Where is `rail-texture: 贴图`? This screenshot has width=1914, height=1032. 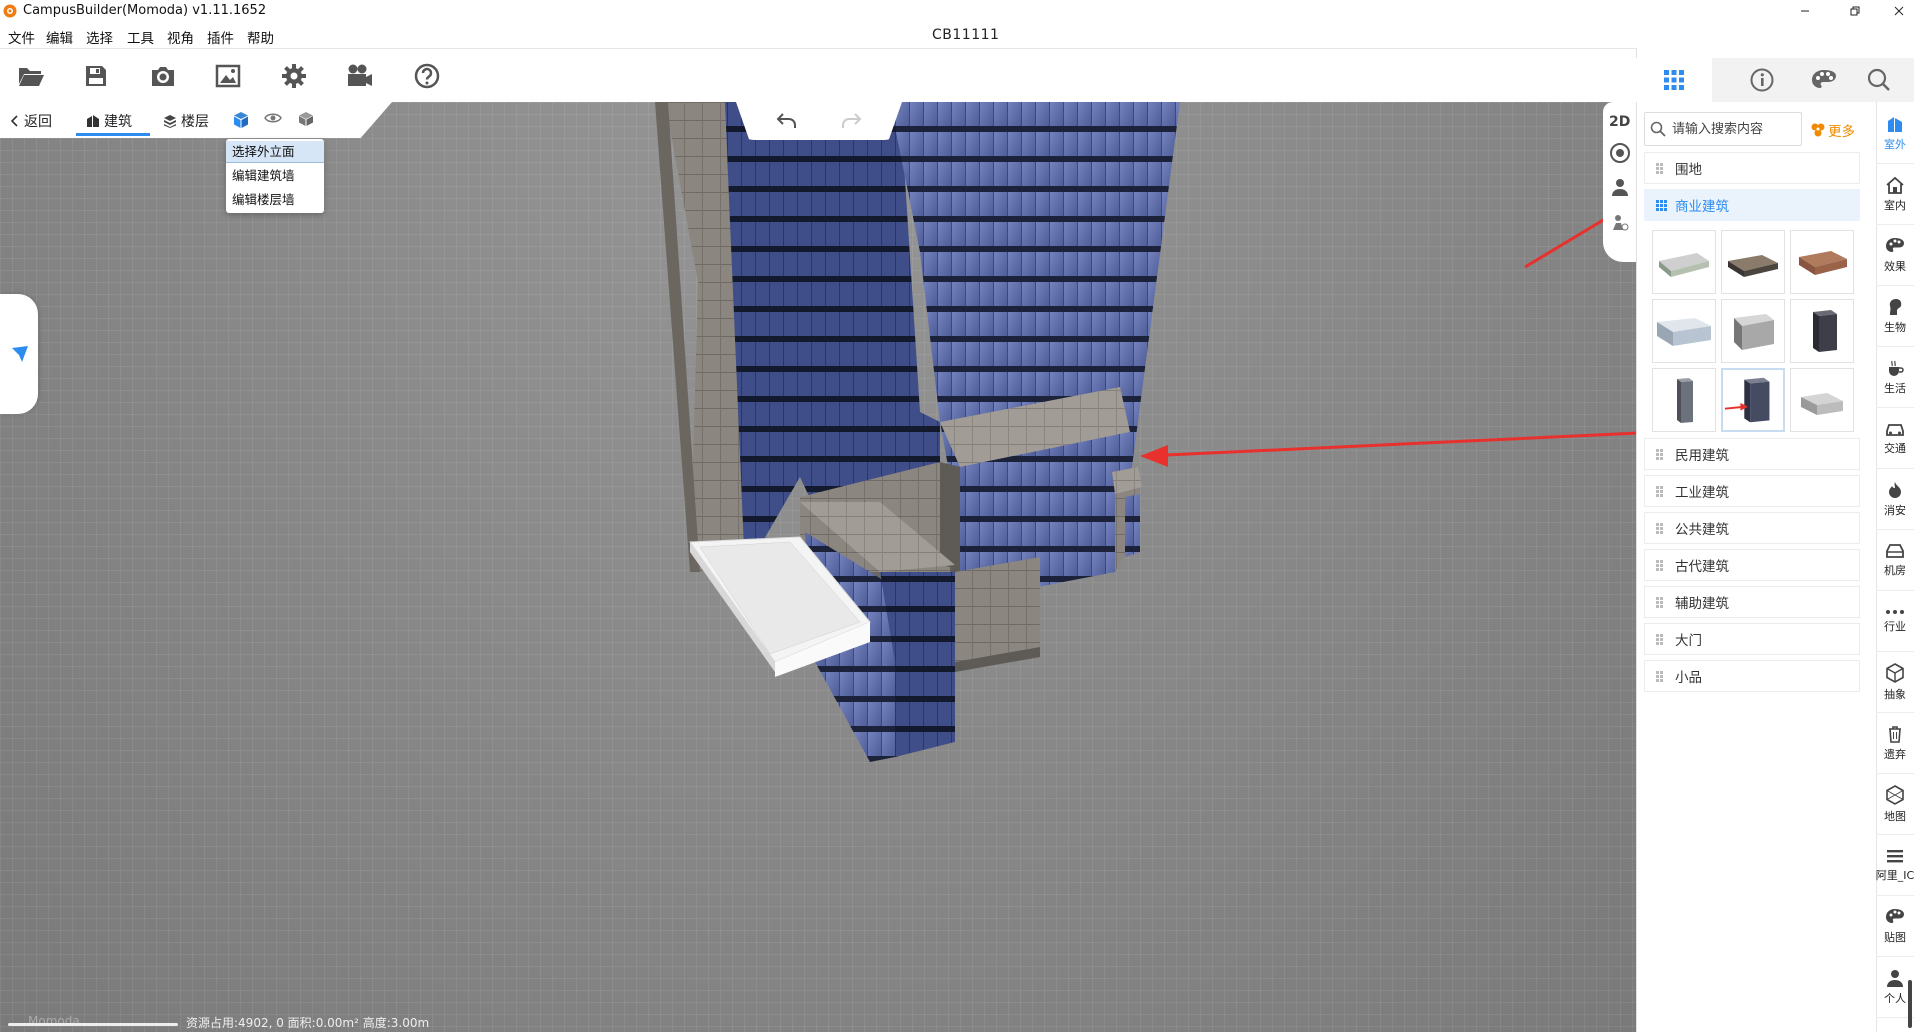 rail-texture: 贴图 is located at coordinates (1895, 927).